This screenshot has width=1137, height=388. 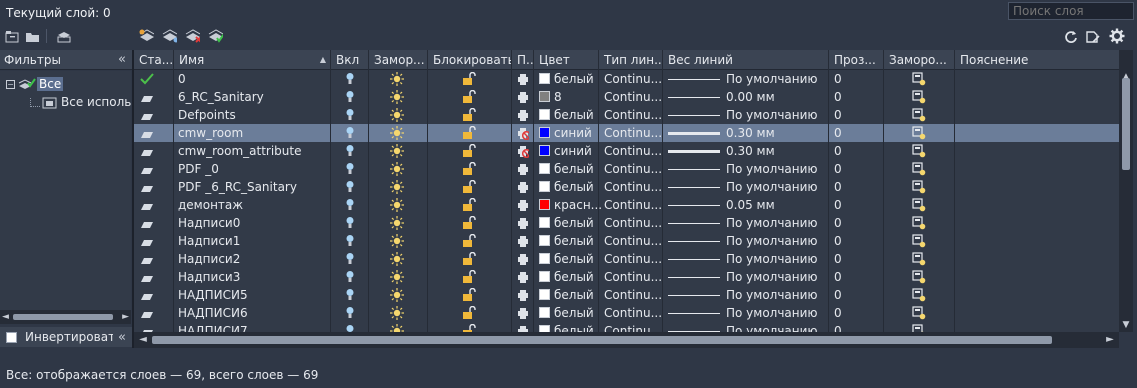 What do you see at coordinates (122, 337) in the screenshot?
I see `collapse-panel-icon: «` at bounding box center [122, 337].